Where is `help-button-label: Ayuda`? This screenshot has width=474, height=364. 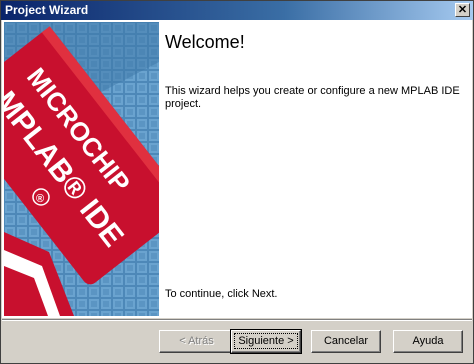 help-button-label: Ayuda is located at coordinates (428, 341).